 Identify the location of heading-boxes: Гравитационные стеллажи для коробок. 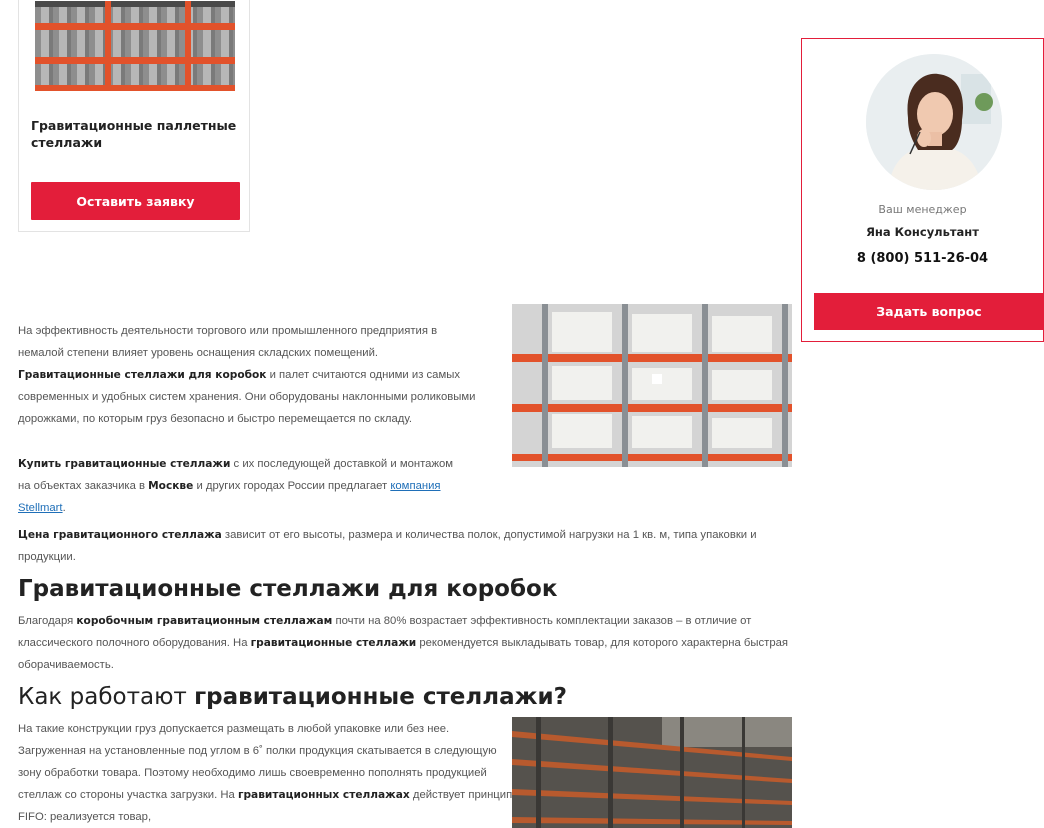
(287, 589).